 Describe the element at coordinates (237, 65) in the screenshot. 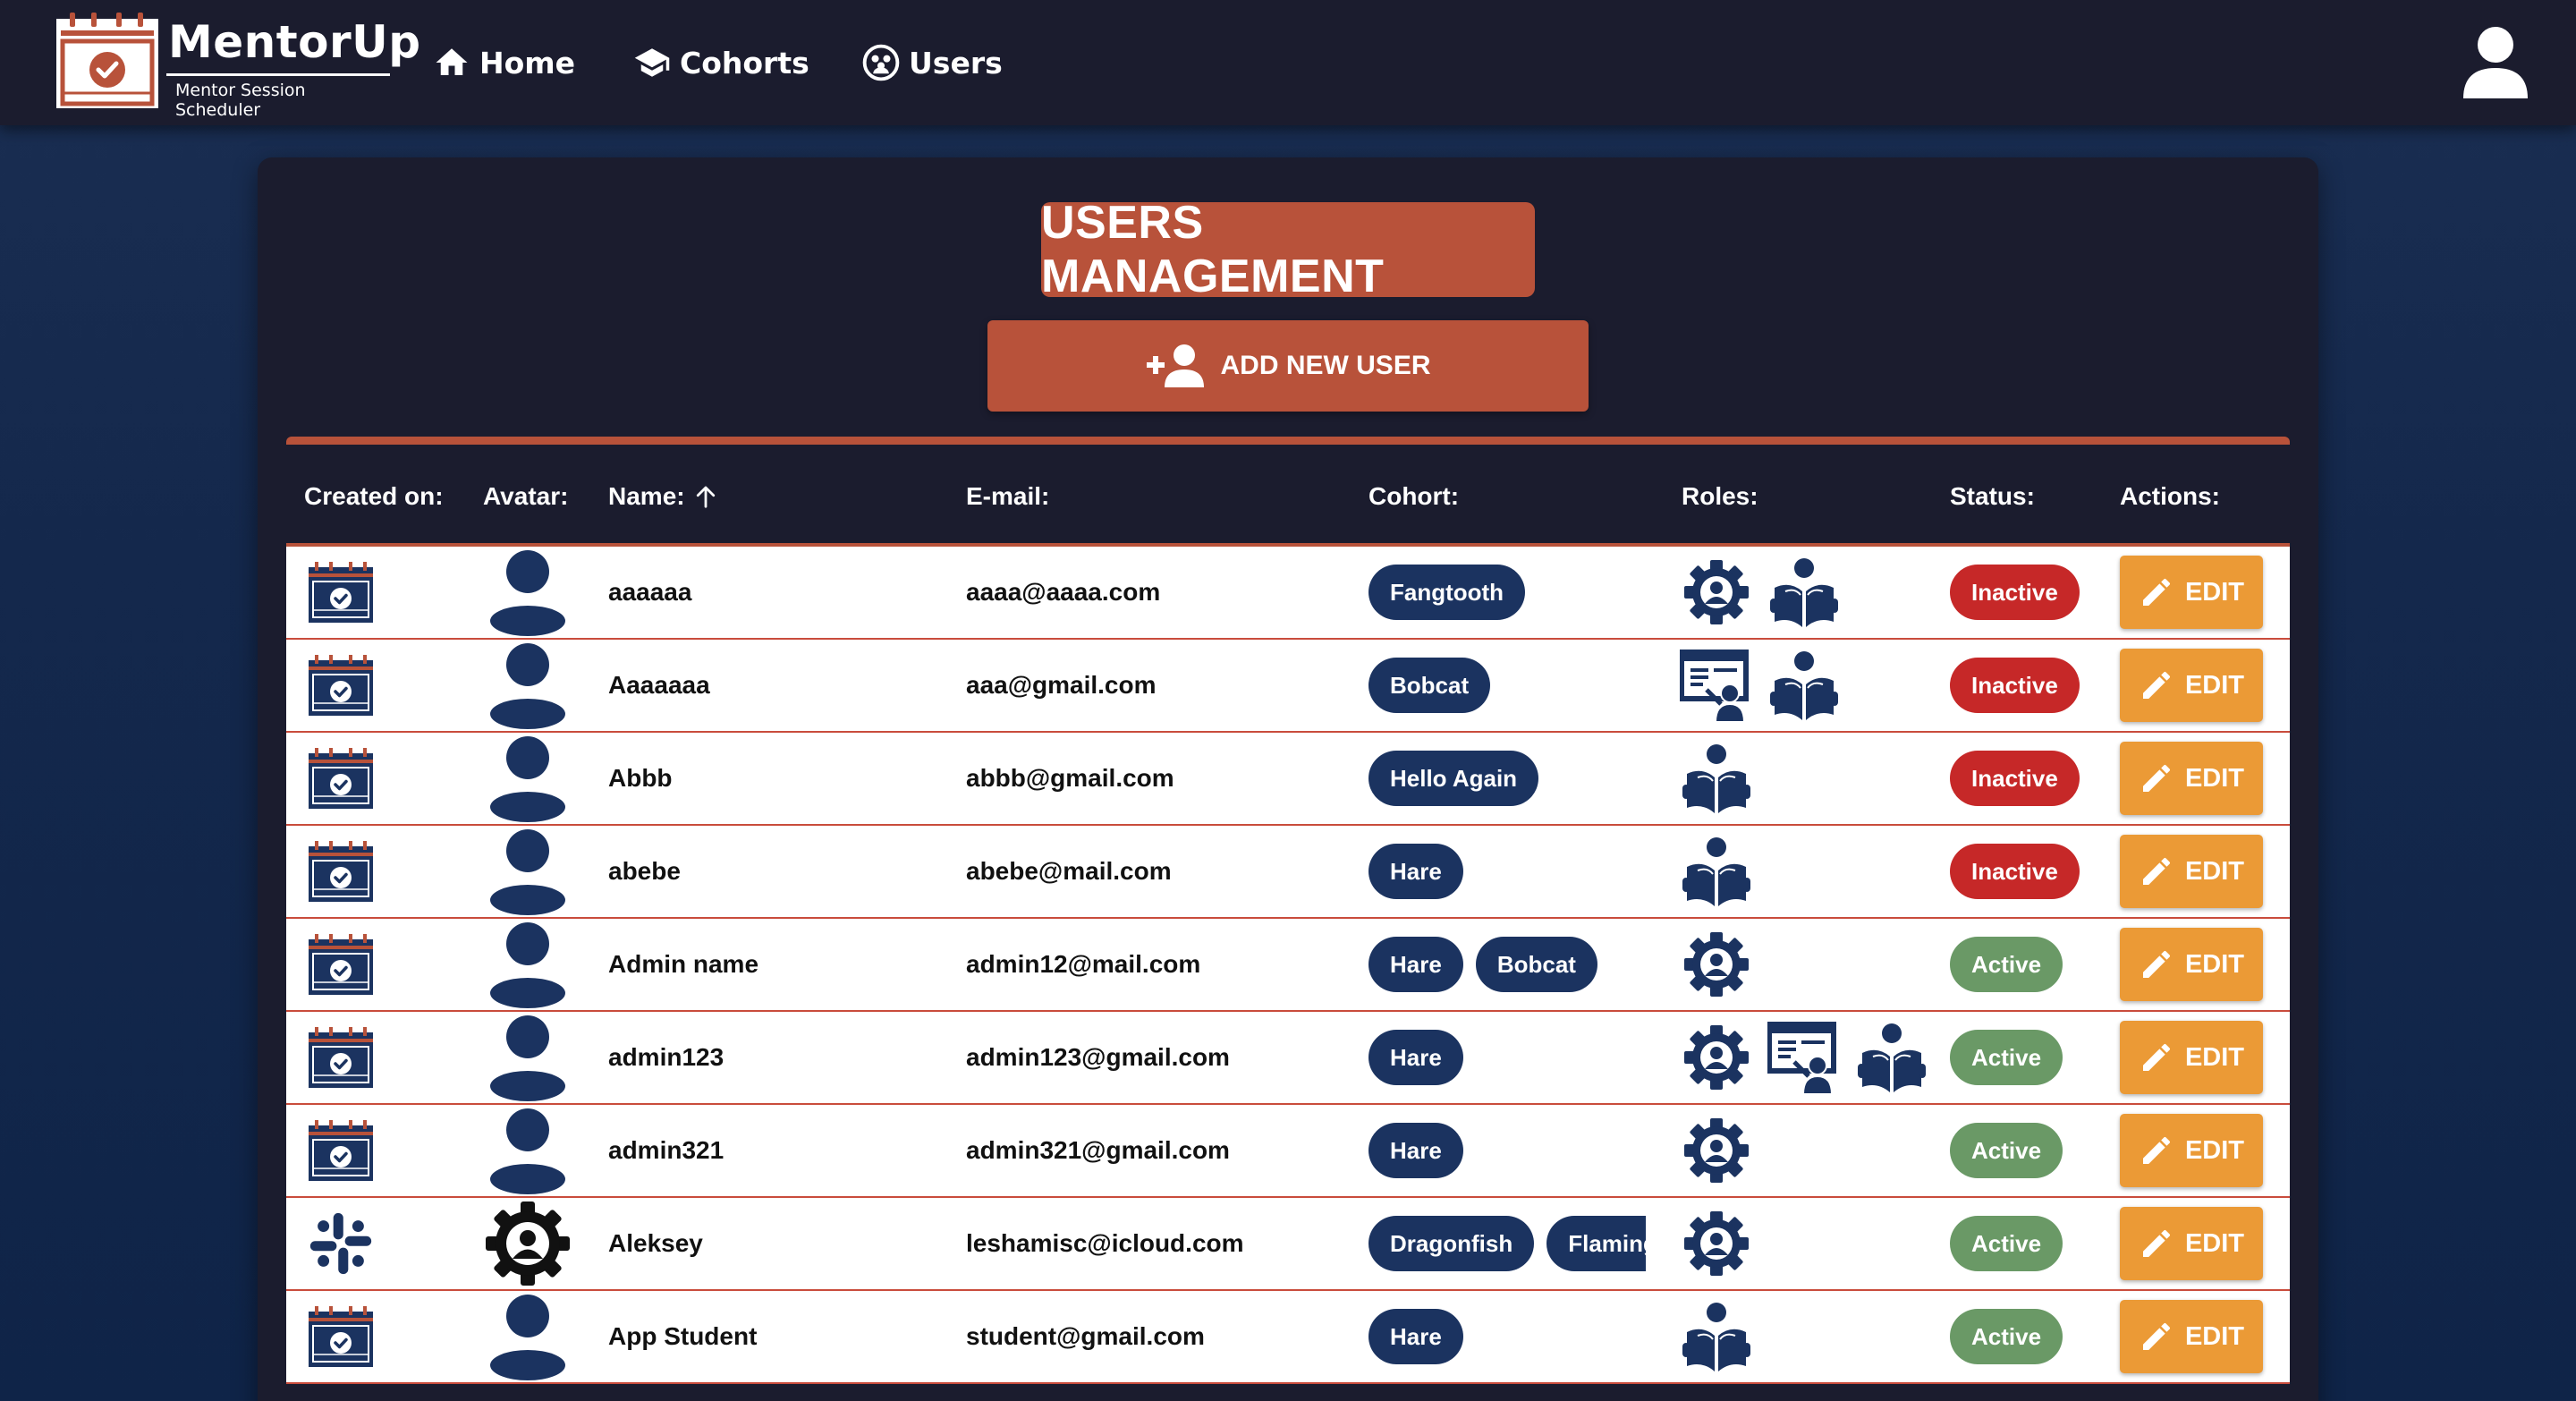

I see `brand-logo: MentorUp Mentor Session Scheduler` at that location.